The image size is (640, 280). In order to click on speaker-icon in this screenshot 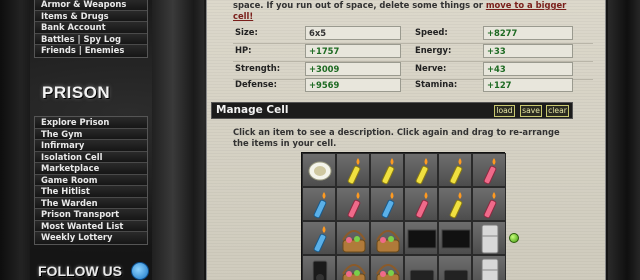, I will do `click(320, 270)`.